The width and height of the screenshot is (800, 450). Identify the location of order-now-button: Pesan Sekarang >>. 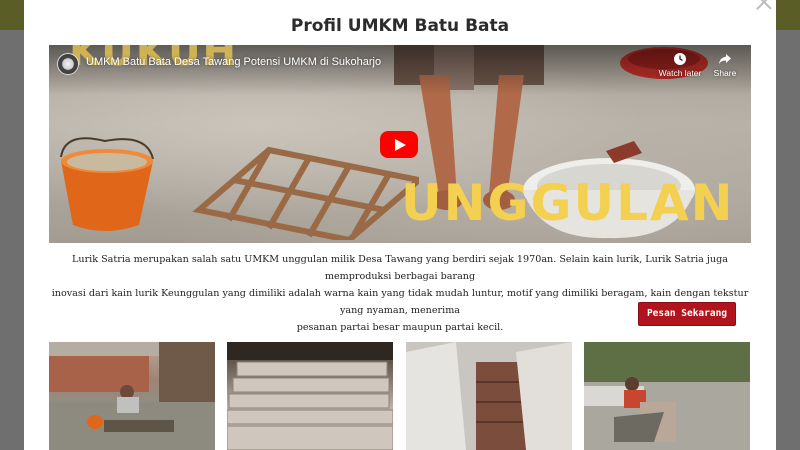
(687, 321).